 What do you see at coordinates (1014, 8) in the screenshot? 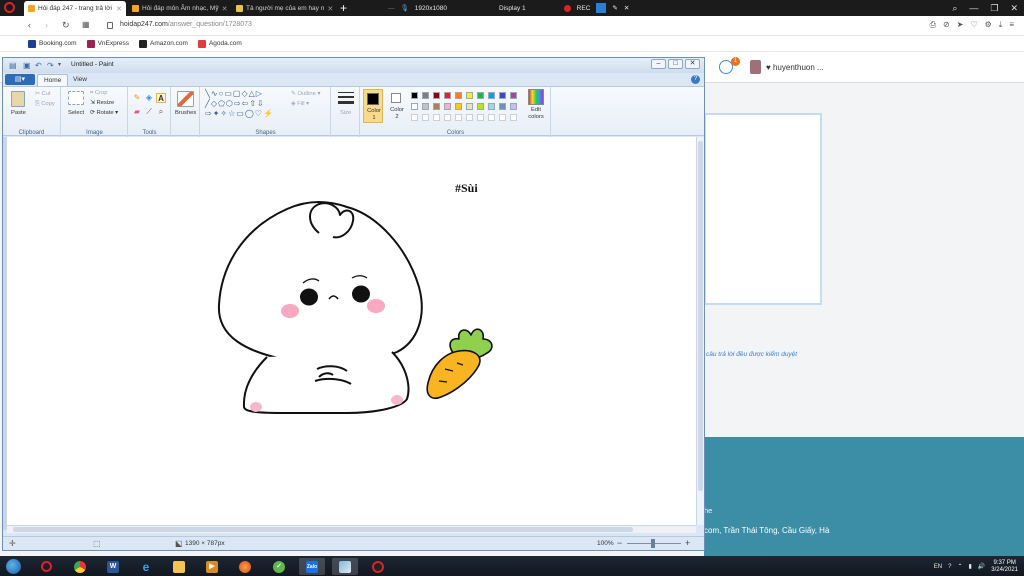
I see `close-icon: ✕` at bounding box center [1014, 8].